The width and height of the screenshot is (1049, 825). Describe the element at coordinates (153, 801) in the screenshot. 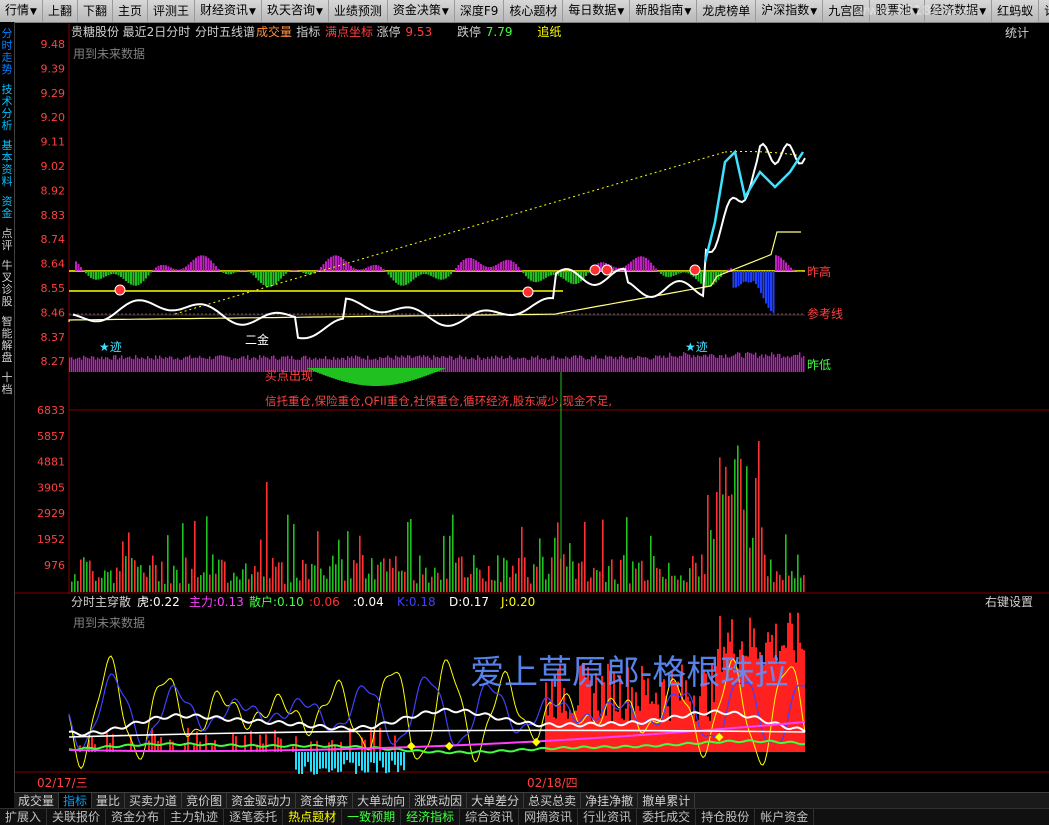

I see `tab-3: 买卖力道` at that location.